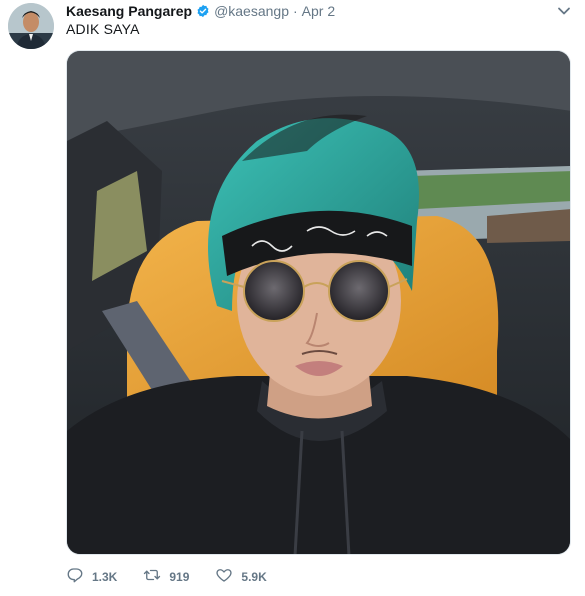 This screenshot has height=596, width=585. I want to click on retweet-icon, so click(152, 577).